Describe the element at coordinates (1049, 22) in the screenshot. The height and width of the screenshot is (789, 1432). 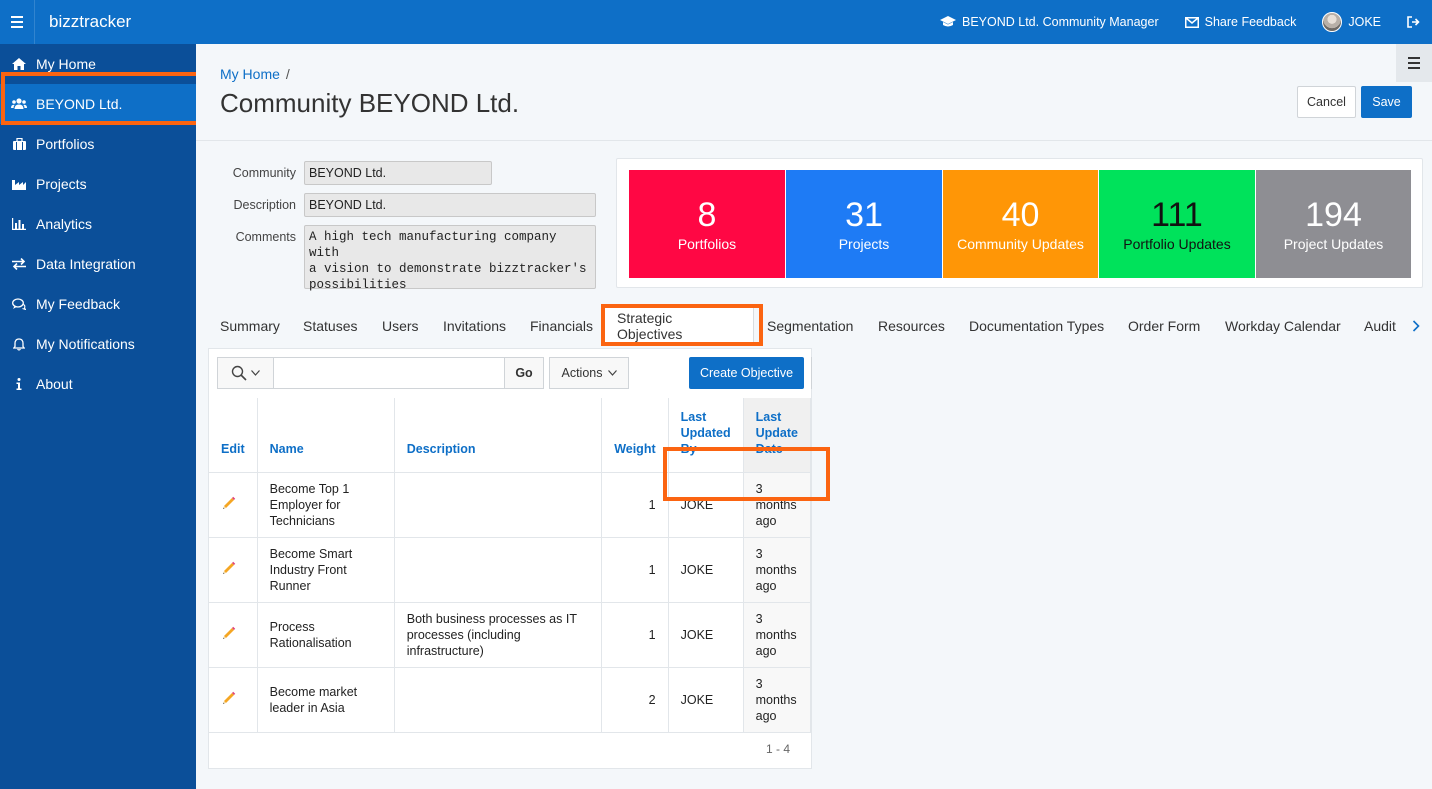
I see `role-menu: BEYOND Ltd. Community Manager` at that location.